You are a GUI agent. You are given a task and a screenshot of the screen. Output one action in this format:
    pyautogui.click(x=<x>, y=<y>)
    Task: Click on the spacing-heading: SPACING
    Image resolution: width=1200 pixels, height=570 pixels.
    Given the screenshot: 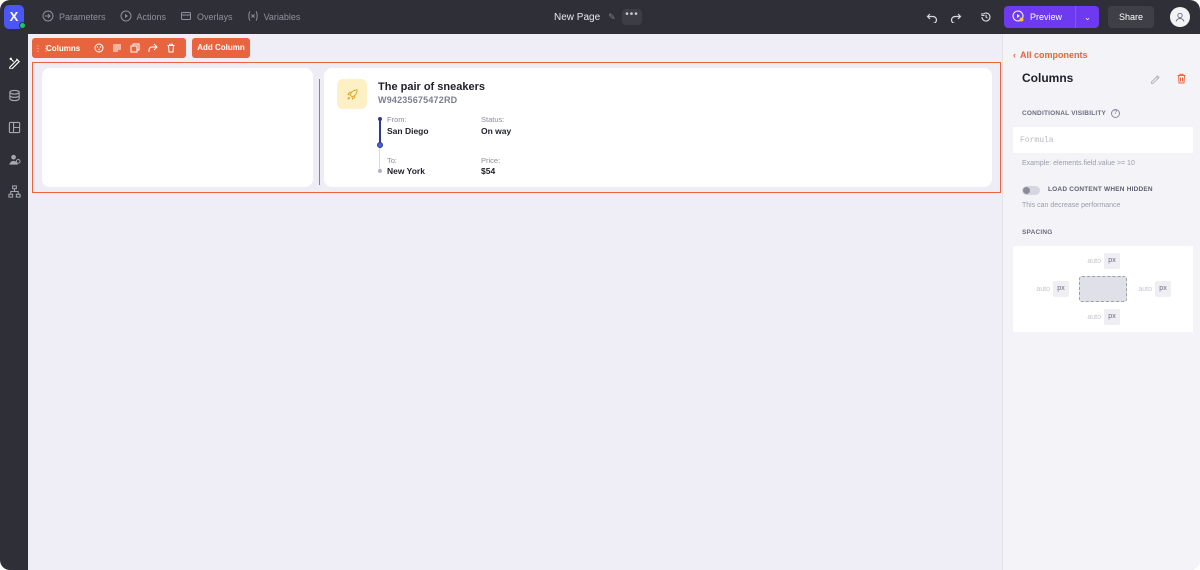 What is the action you would take?
    pyautogui.click(x=1037, y=232)
    